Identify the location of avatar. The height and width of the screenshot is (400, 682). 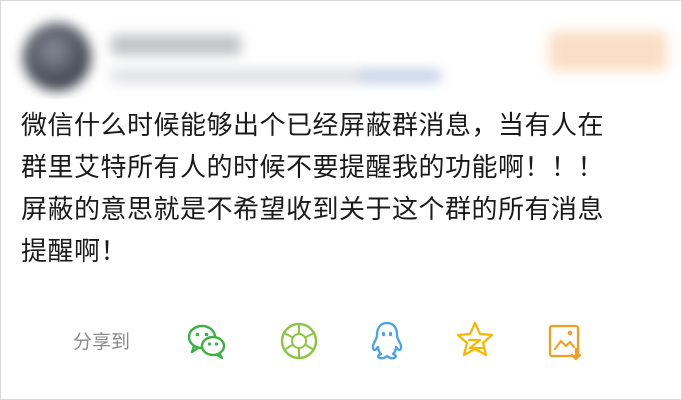
(57, 57).